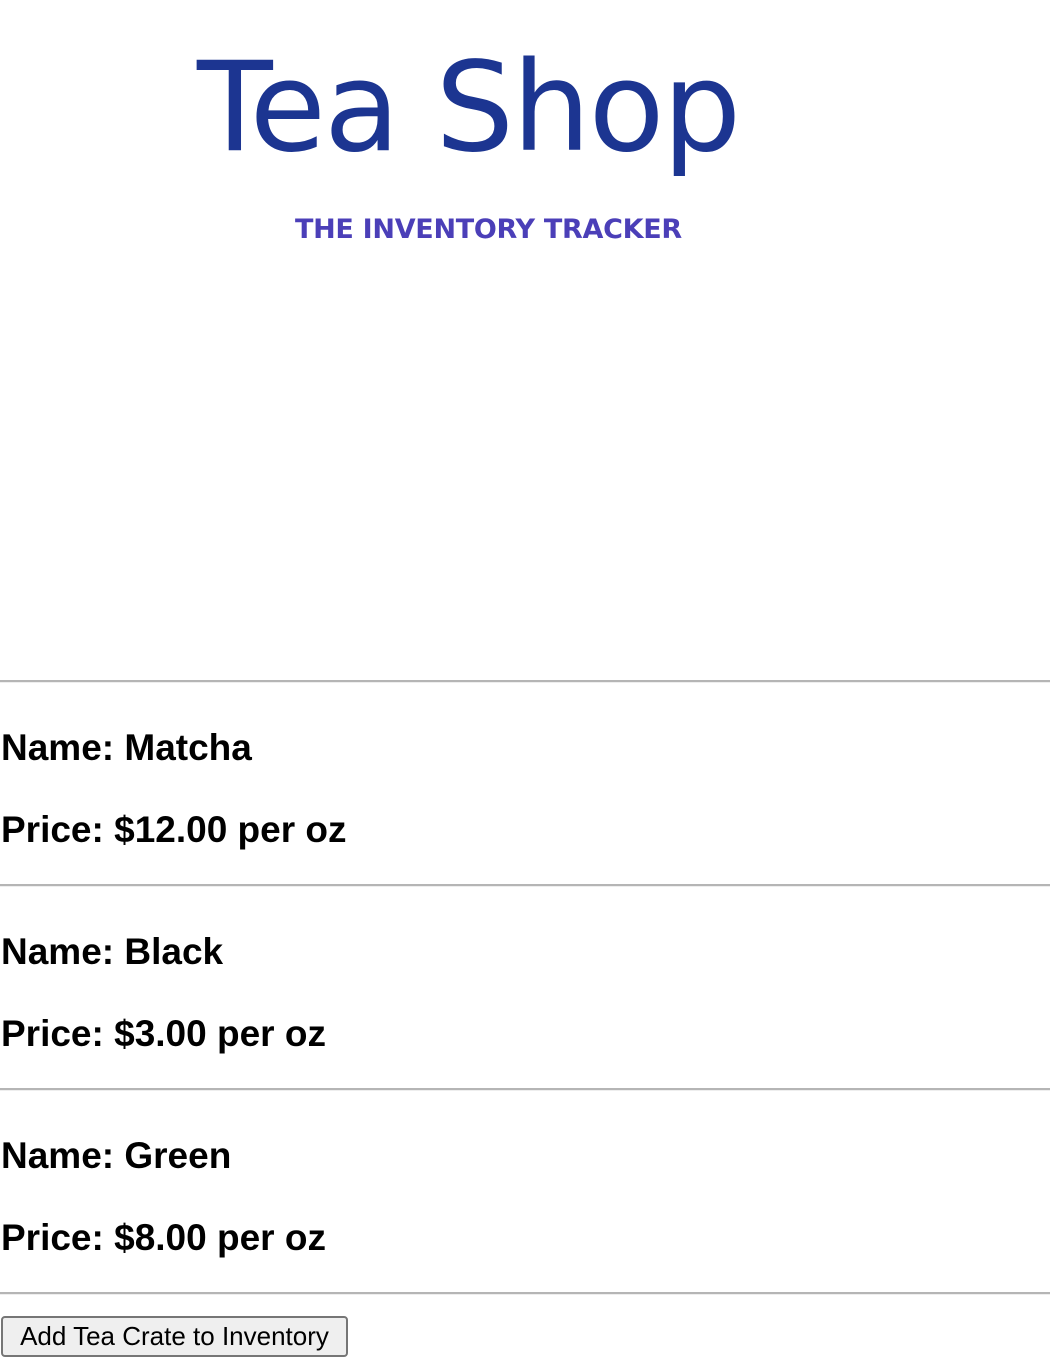 The width and height of the screenshot is (1050, 1358). Describe the element at coordinates (116, 1155) in the screenshot. I see `tea-name: Name: Green` at that location.